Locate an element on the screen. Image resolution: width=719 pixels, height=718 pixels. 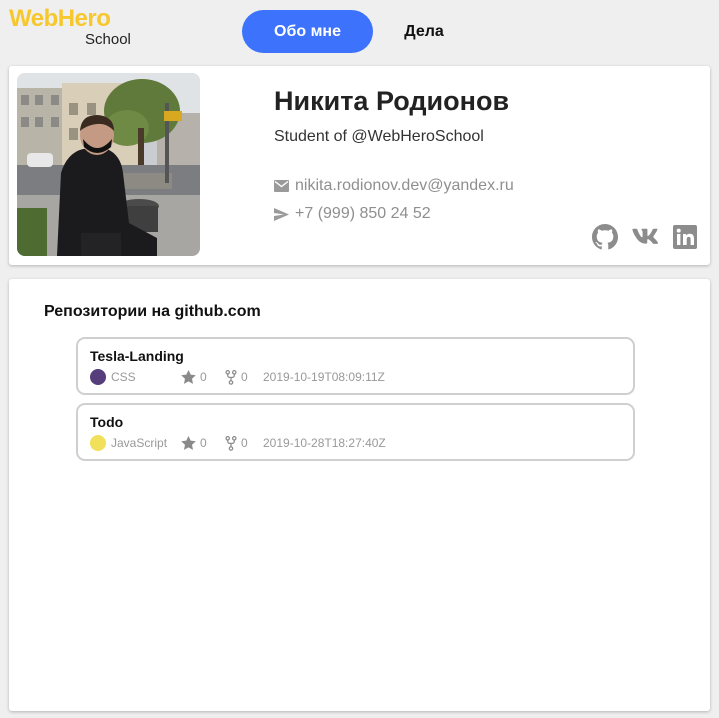
linkedin-icon is located at coordinates (685, 237).